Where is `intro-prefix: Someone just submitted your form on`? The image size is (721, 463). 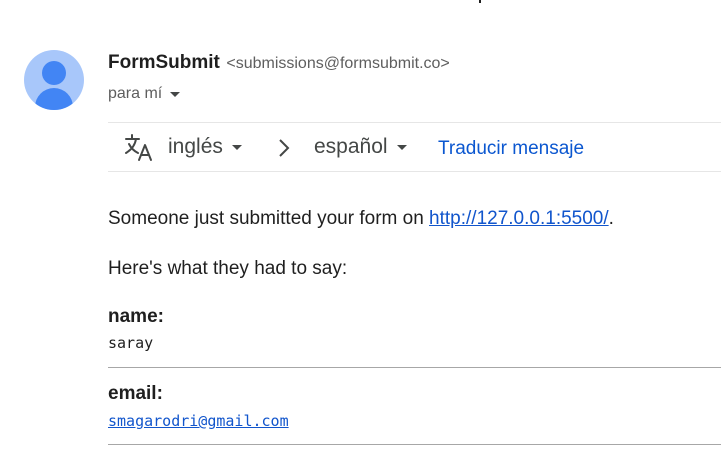 intro-prefix: Someone just submitted your form on is located at coordinates (269, 218).